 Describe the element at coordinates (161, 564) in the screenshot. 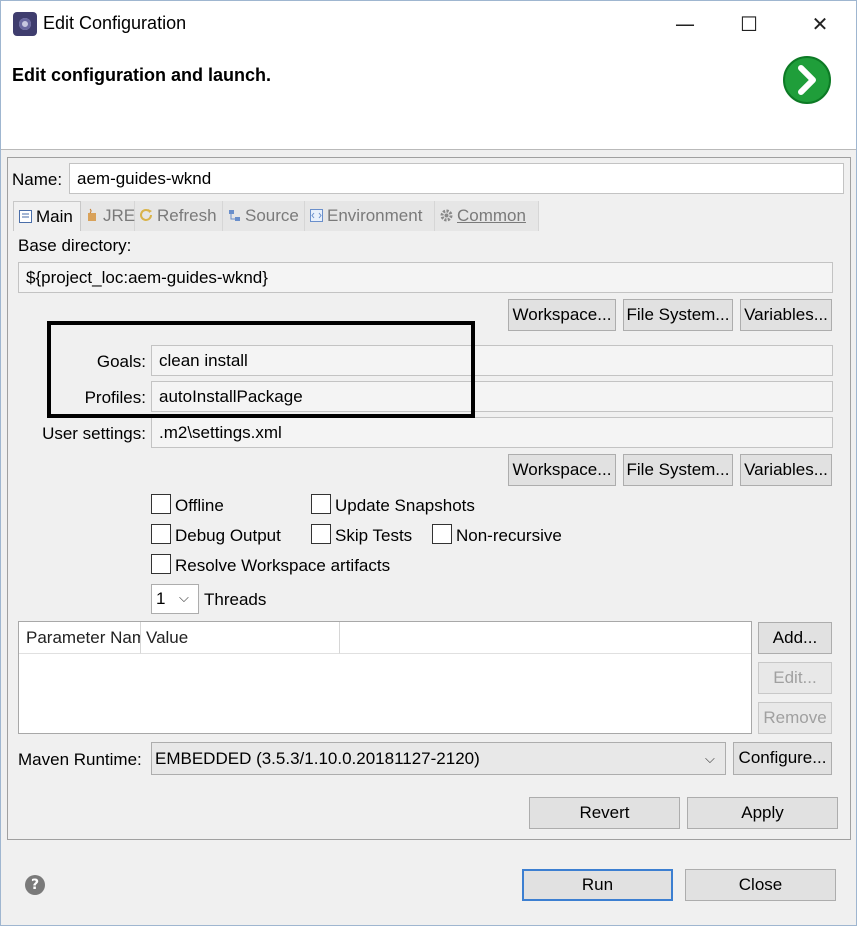

I see `resolve-workspace-checkbox` at that location.